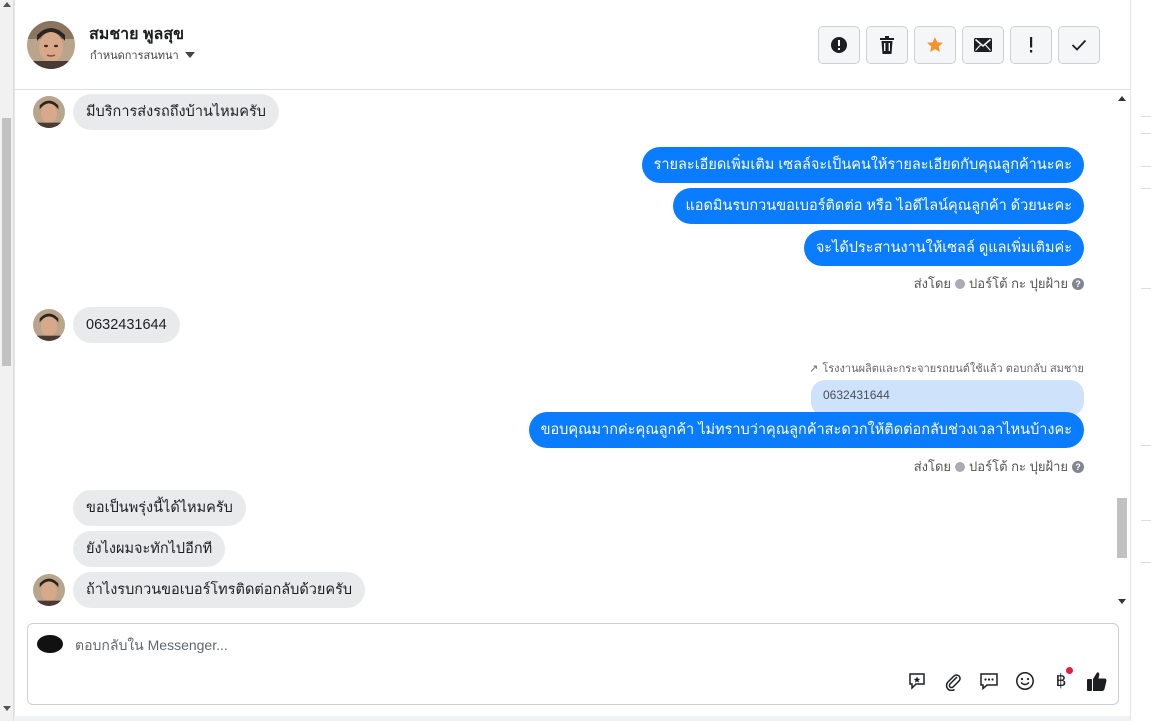 The width and height of the screenshot is (1151, 721). I want to click on reply-composer: ฿, so click(573, 664).